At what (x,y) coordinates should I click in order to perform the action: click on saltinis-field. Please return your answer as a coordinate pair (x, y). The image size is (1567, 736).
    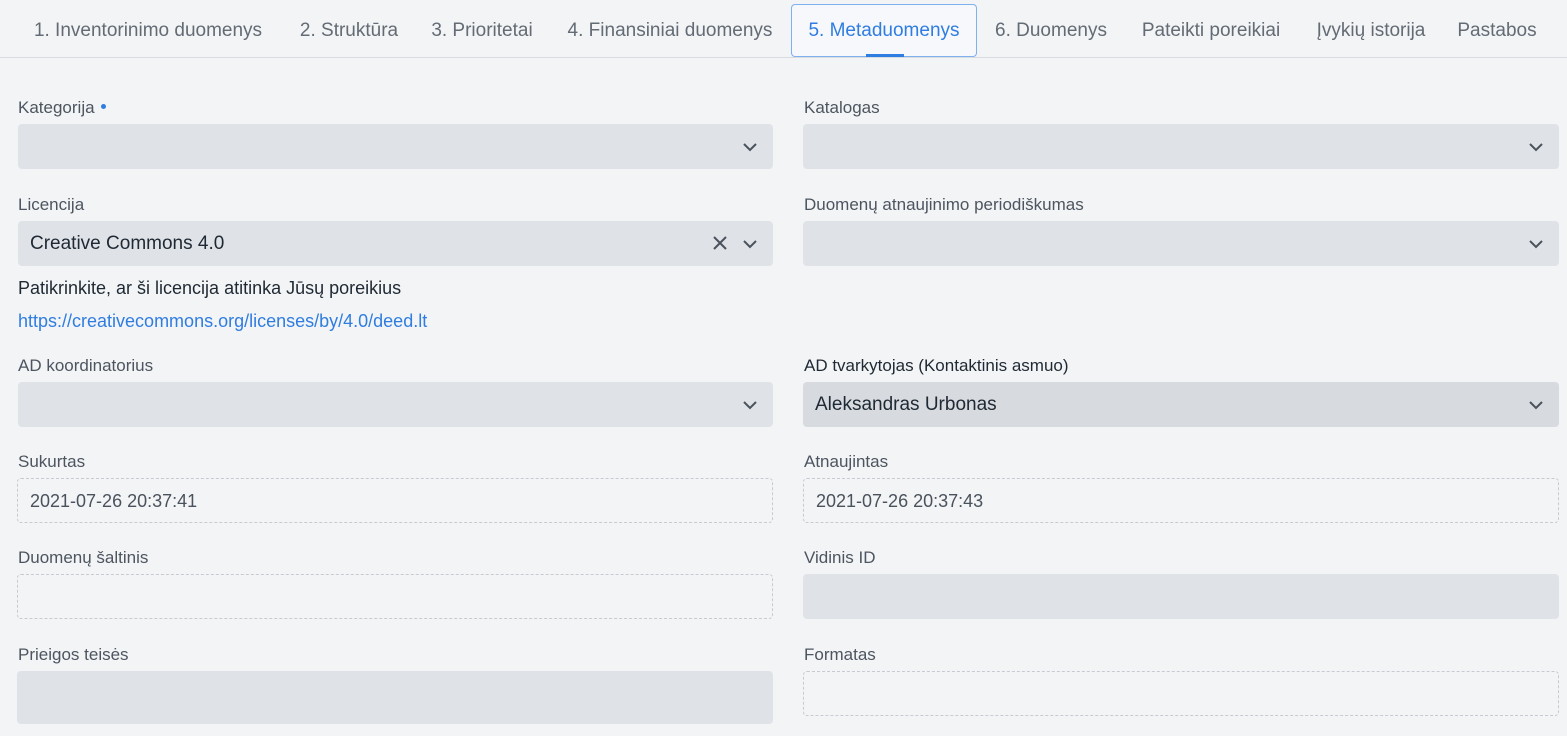
    Looking at the image, I should click on (395, 596).